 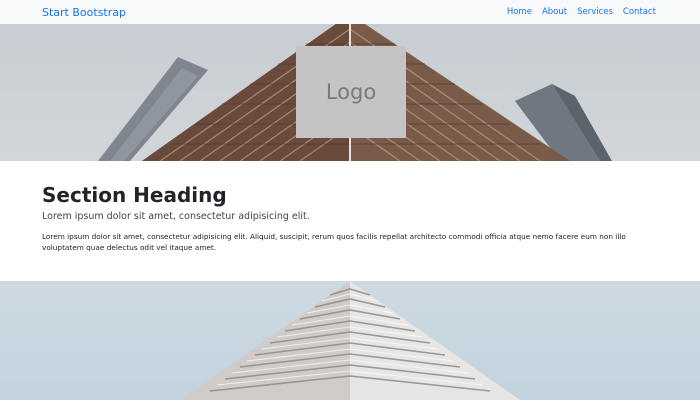 What do you see at coordinates (639, 12) in the screenshot?
I see `nav-link-contact: Contact` at bounding box center [639, 12].